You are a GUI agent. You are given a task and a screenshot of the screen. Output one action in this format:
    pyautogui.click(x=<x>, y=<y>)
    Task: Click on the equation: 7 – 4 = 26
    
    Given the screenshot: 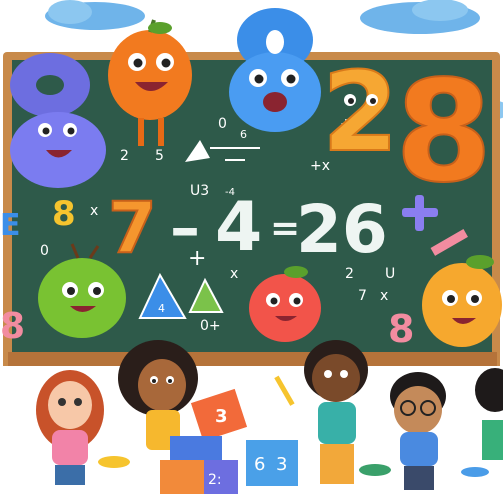 What is the action you would take?
    pyautogui.click(x=247, y=228)
    